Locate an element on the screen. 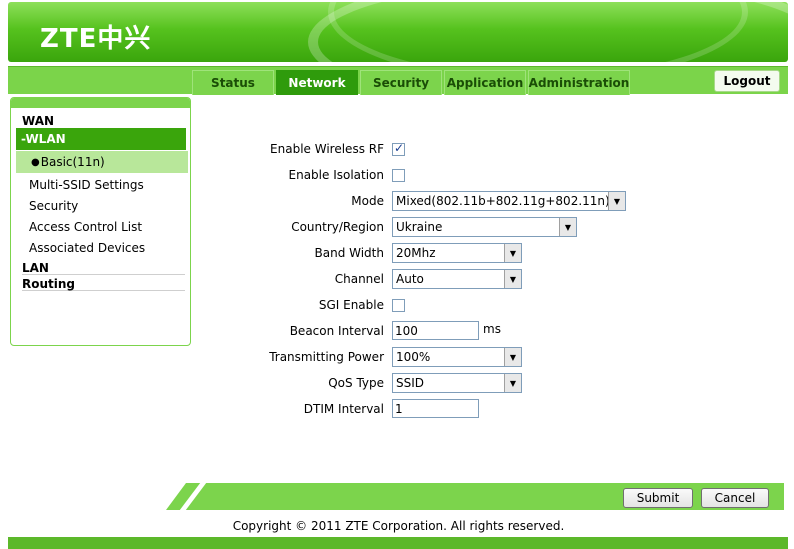  dtim-interval-input: 1 is located at coordinates (435, 408).